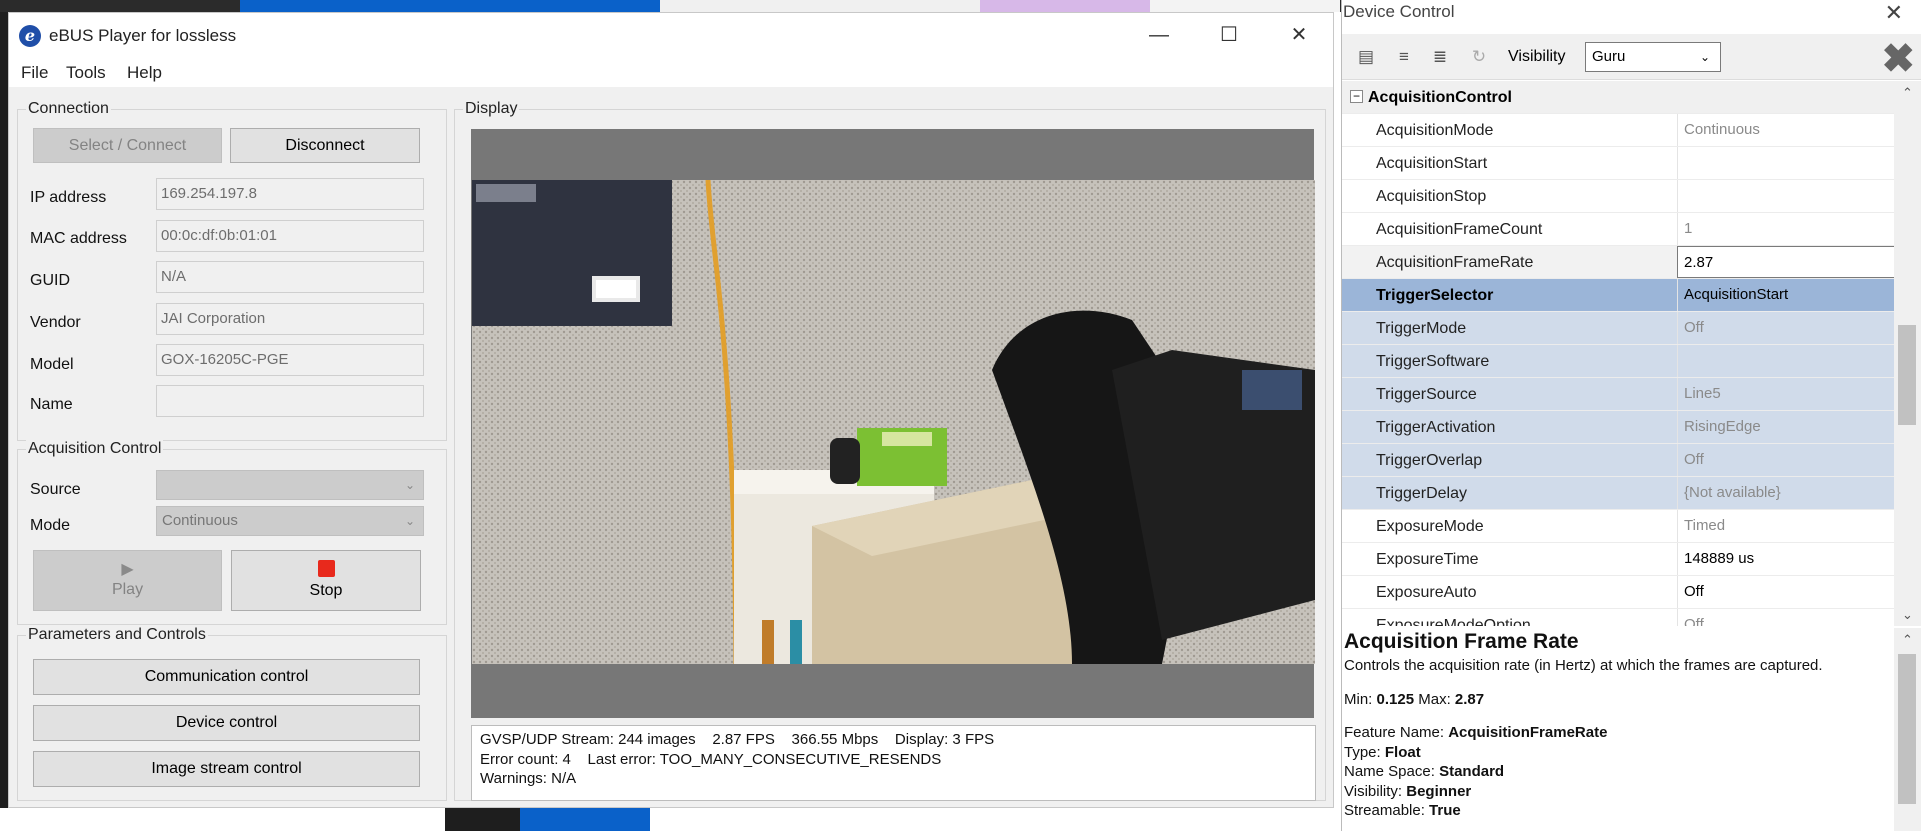 Image resolution: width=1921 pixels, height=831 pixels. What do you see at coordinates (290, 236) in the screenshot?
I see `mac-address-field: 00:0c:df:0b:01:01` at bounding box center [290, 236].